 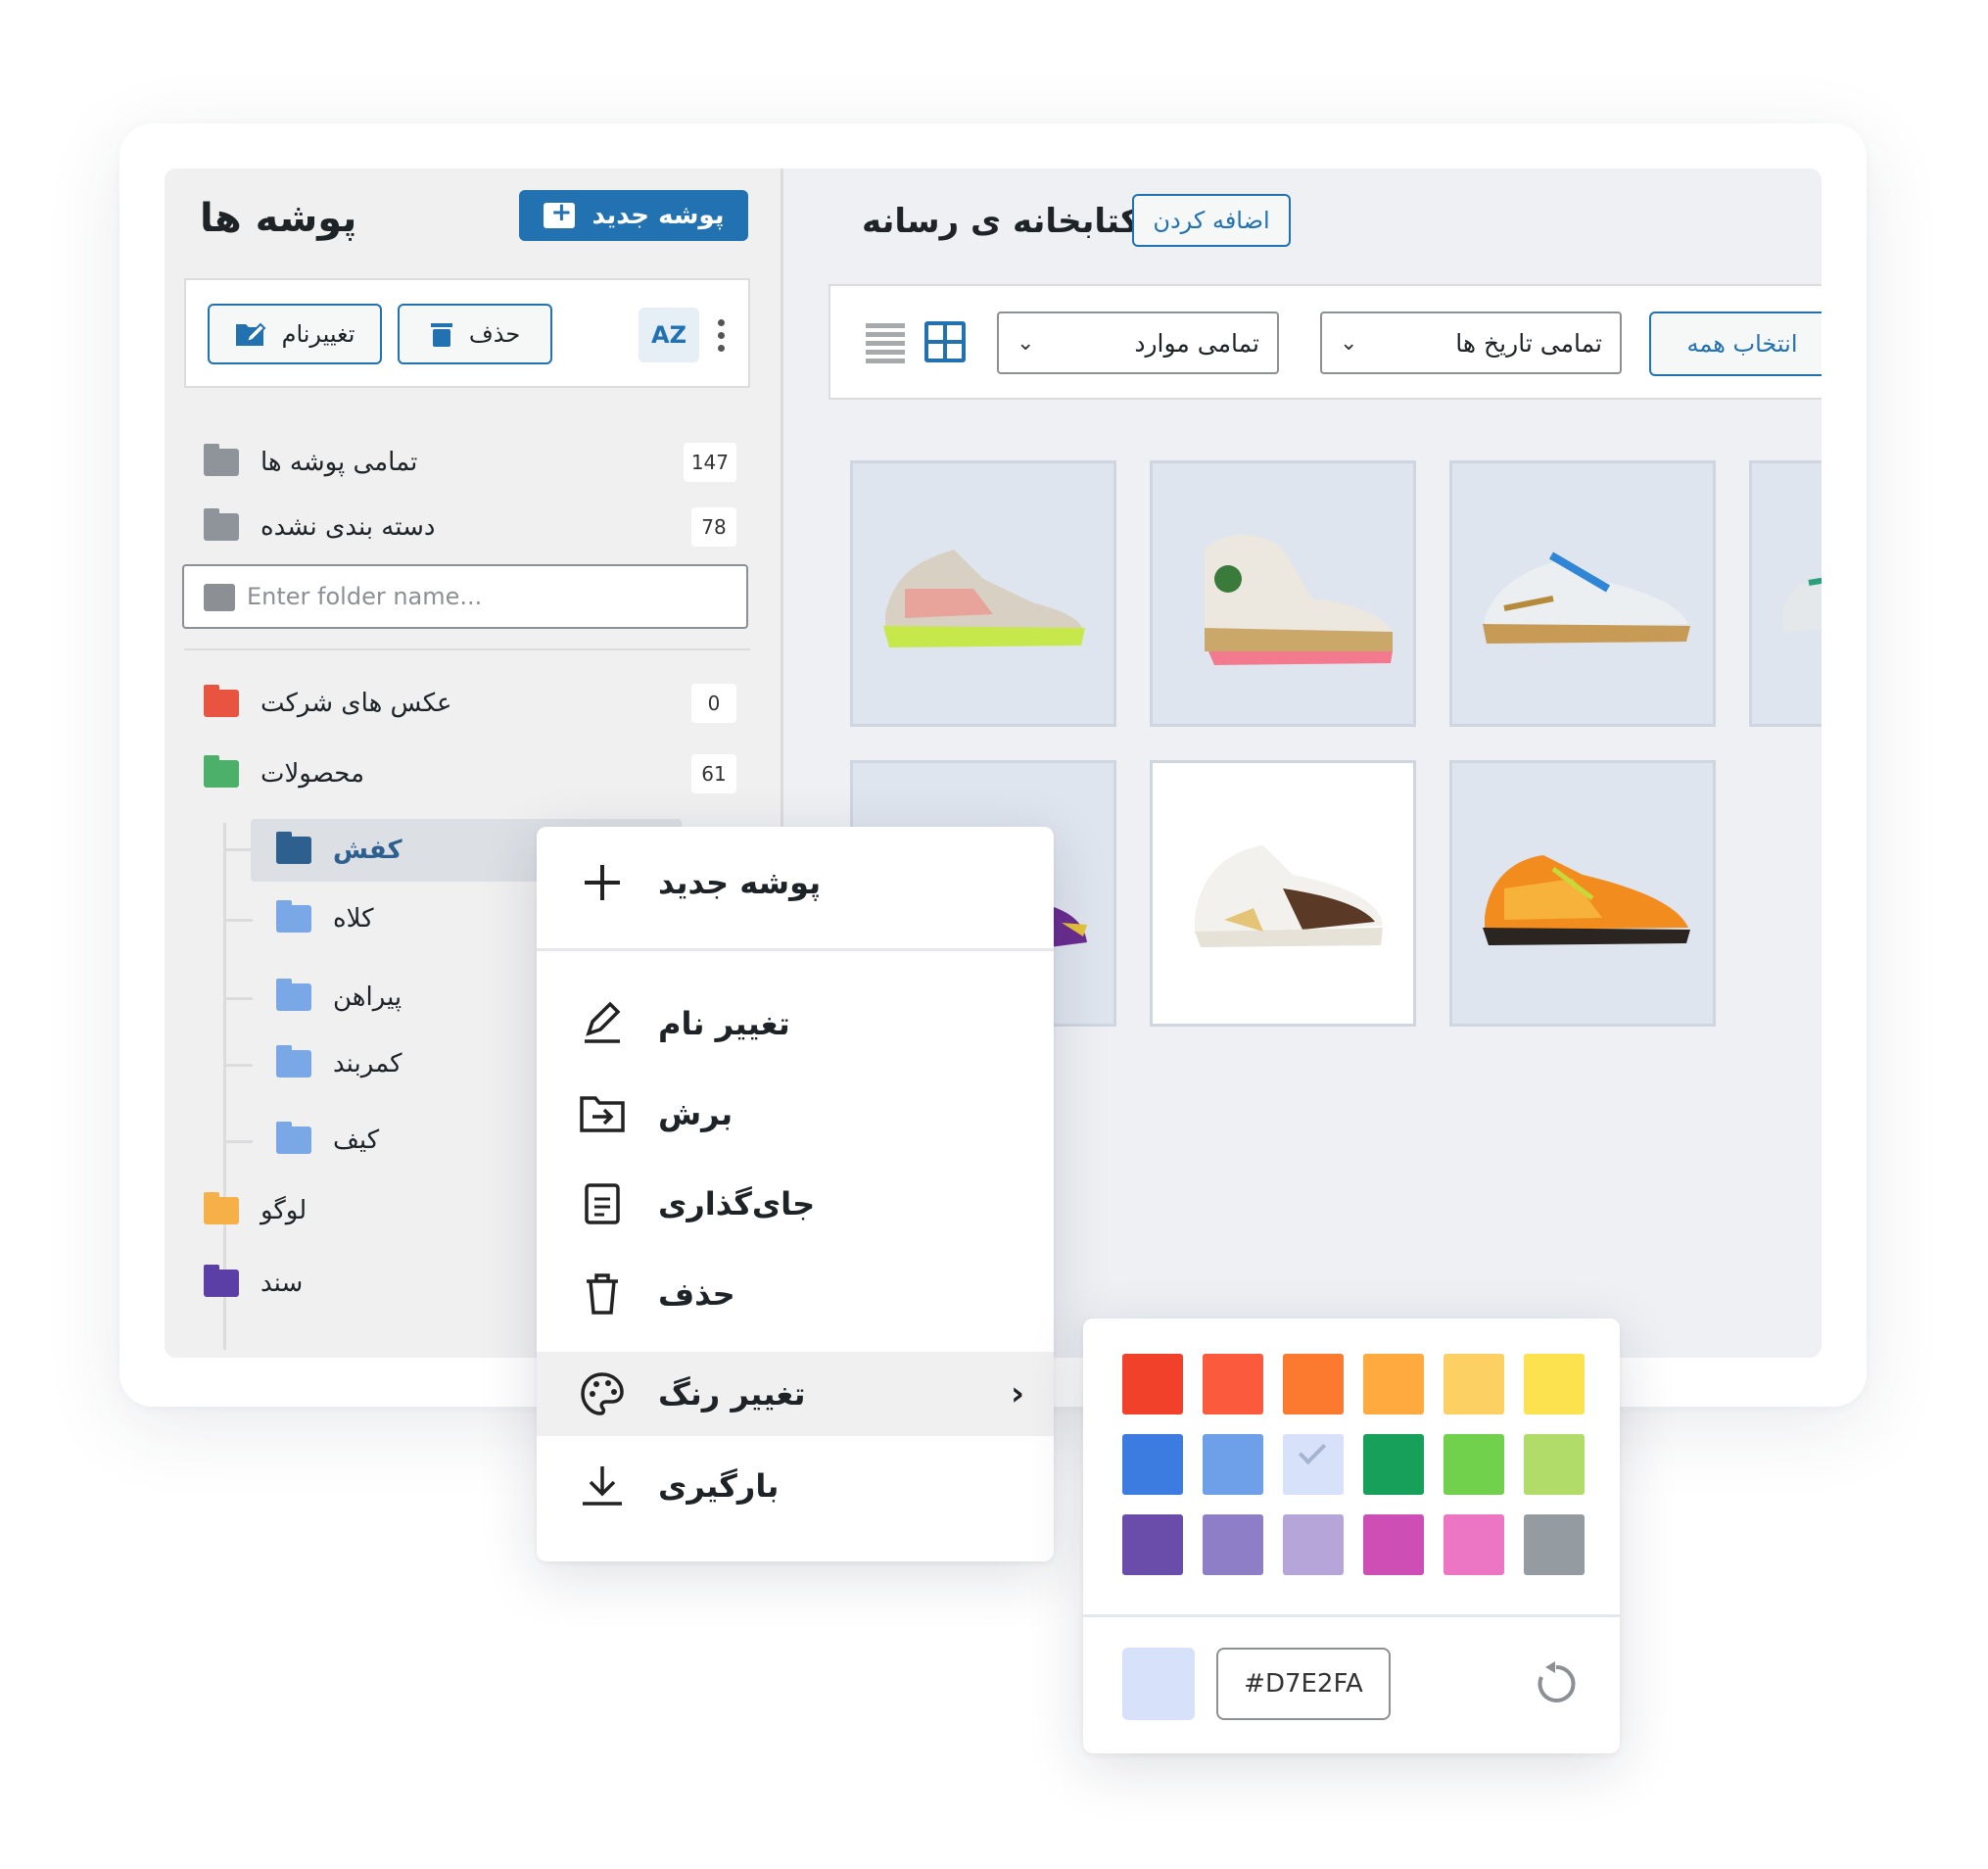 I want to click on menu-item-cut: برش, so click(x=795, y=1114).